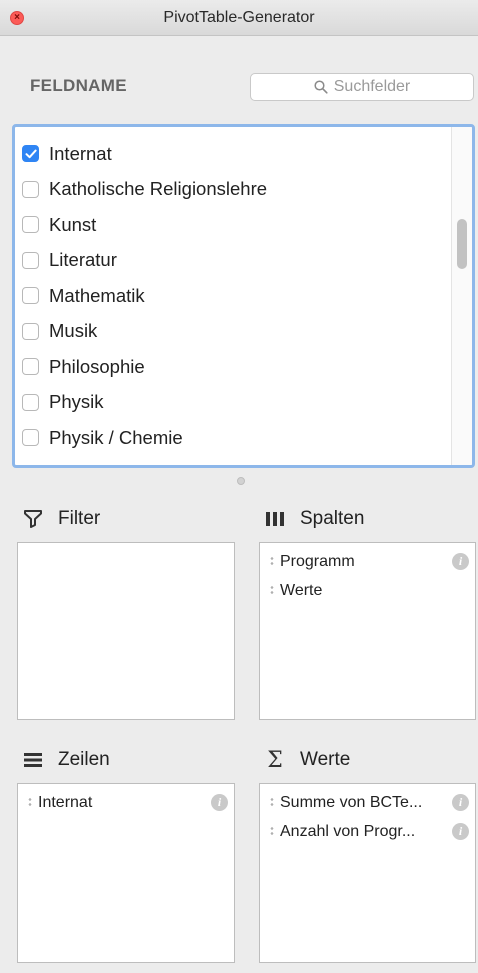 The width and height of the screenshot is (478, 973). What do you see at coordinates (102, 463) in the screenshot?
I see `field-label: Play and Get` at bounding box center [102, 463].